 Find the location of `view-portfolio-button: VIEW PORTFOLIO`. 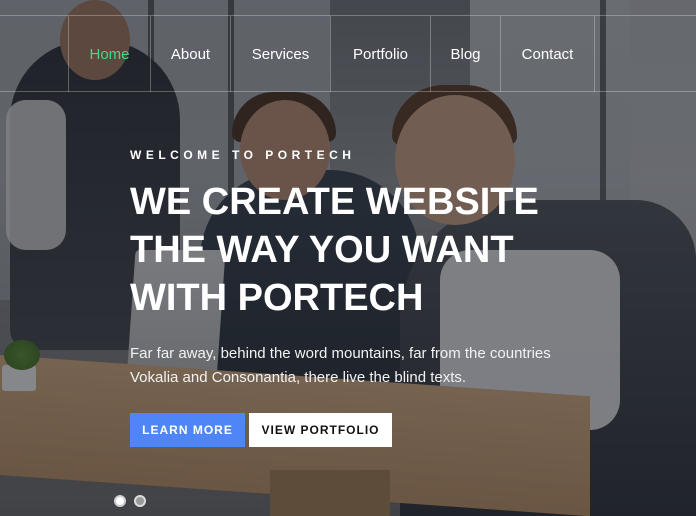

view-portfolio-button: VIEW PORTFOLIO is located at coordinates (320, 430).